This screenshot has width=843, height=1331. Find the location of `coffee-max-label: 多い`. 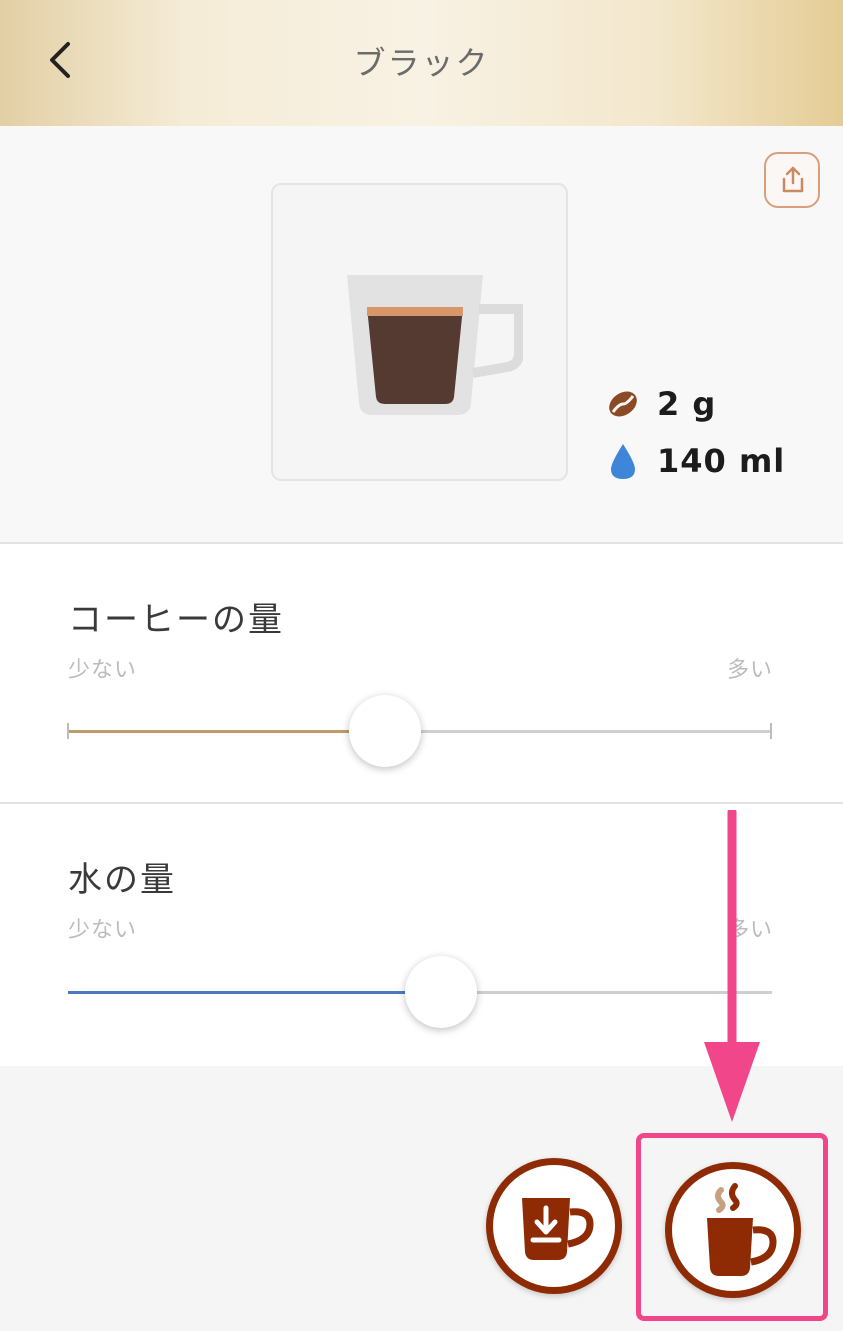

coffee-max-label: 多い is located at coordinates (749, 670).